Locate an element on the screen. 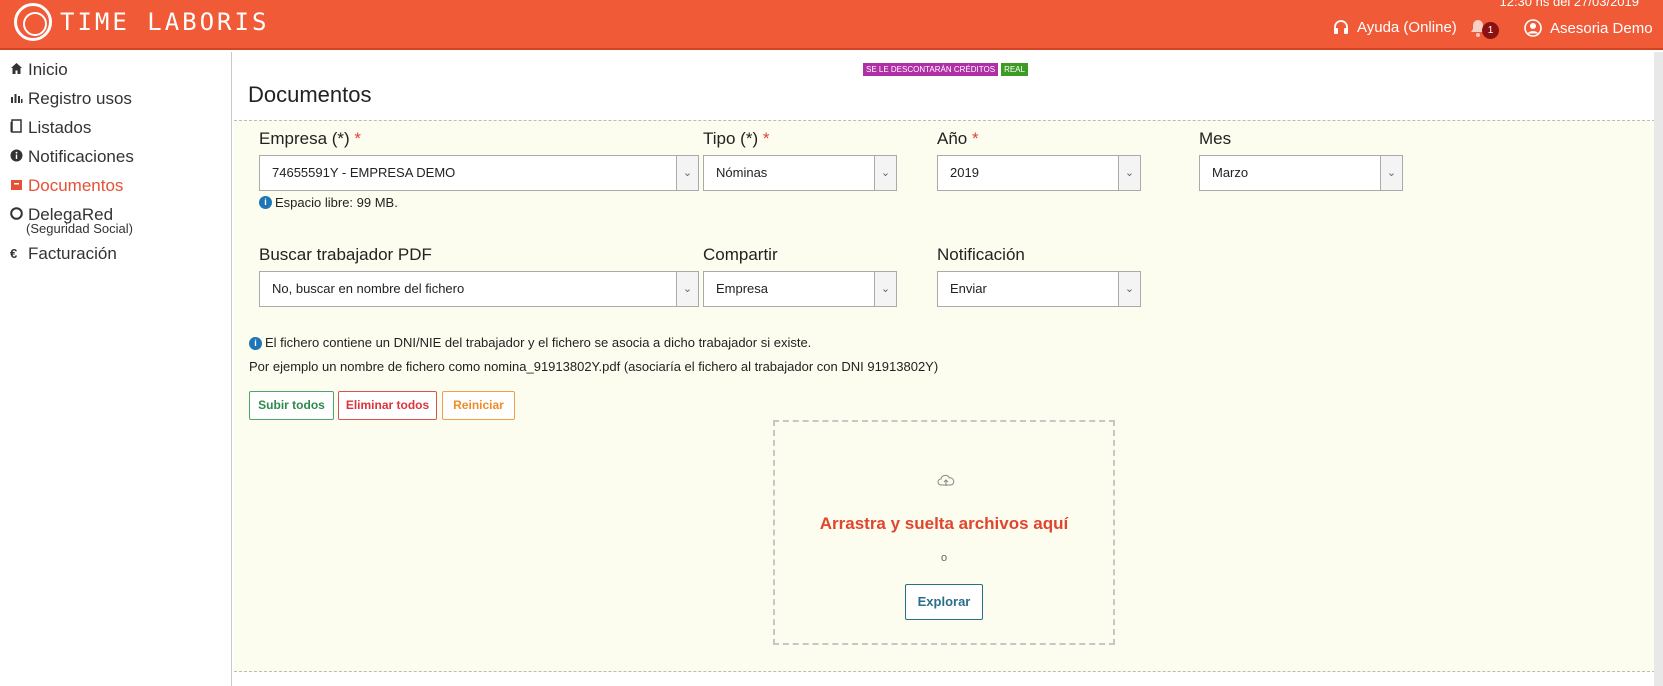 The image size is (1663, 686). sidebar-item-listados: Listados is located at coordinates (115, 127).